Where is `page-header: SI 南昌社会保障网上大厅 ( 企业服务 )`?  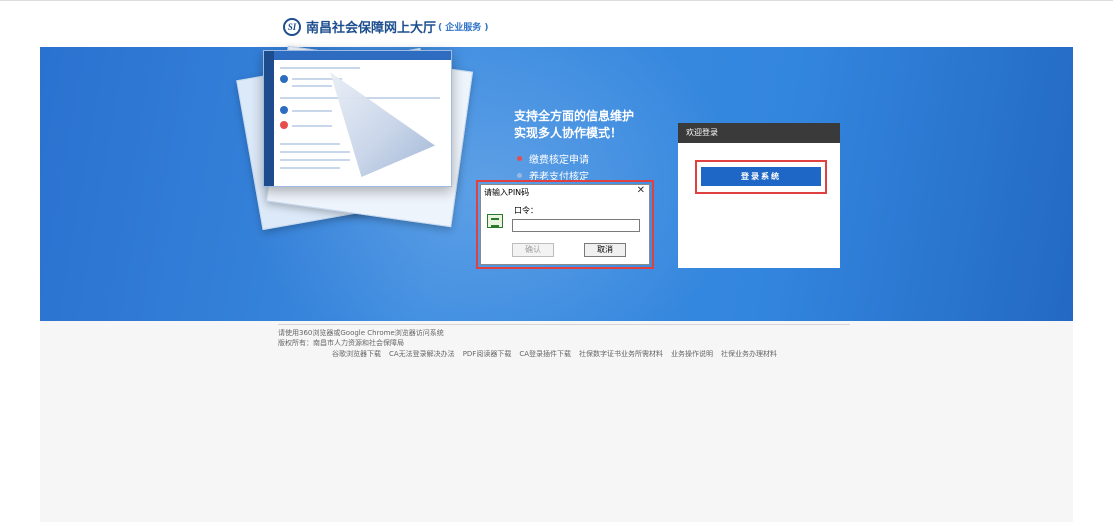
page-header: SI 南昌社会保障网上大厅 ( 企业服务 ) is located at coordinates (556, 24).